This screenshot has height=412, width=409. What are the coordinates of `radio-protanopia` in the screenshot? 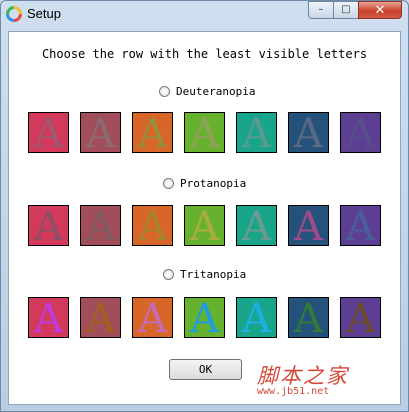 It's located at (168, 183).